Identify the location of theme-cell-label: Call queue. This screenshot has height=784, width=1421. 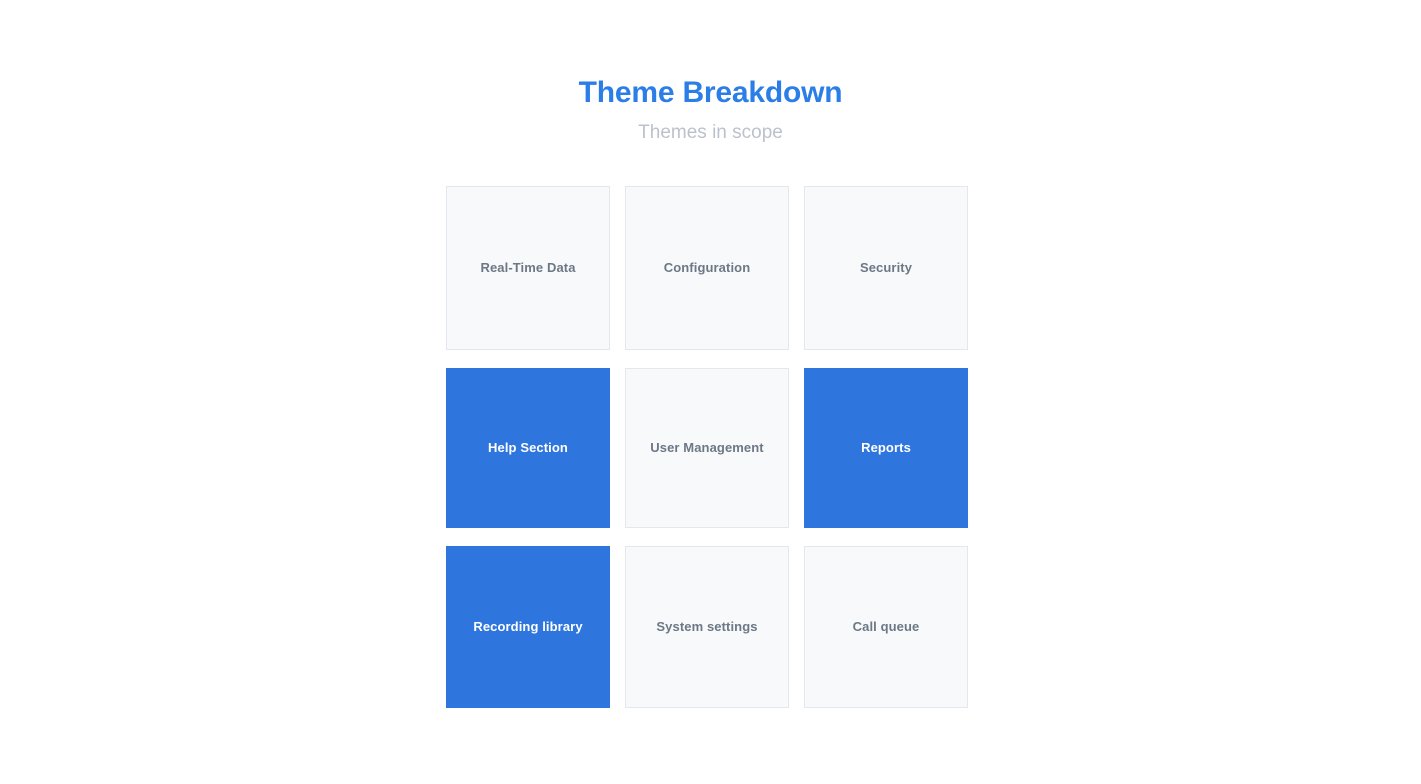
(886, 626).